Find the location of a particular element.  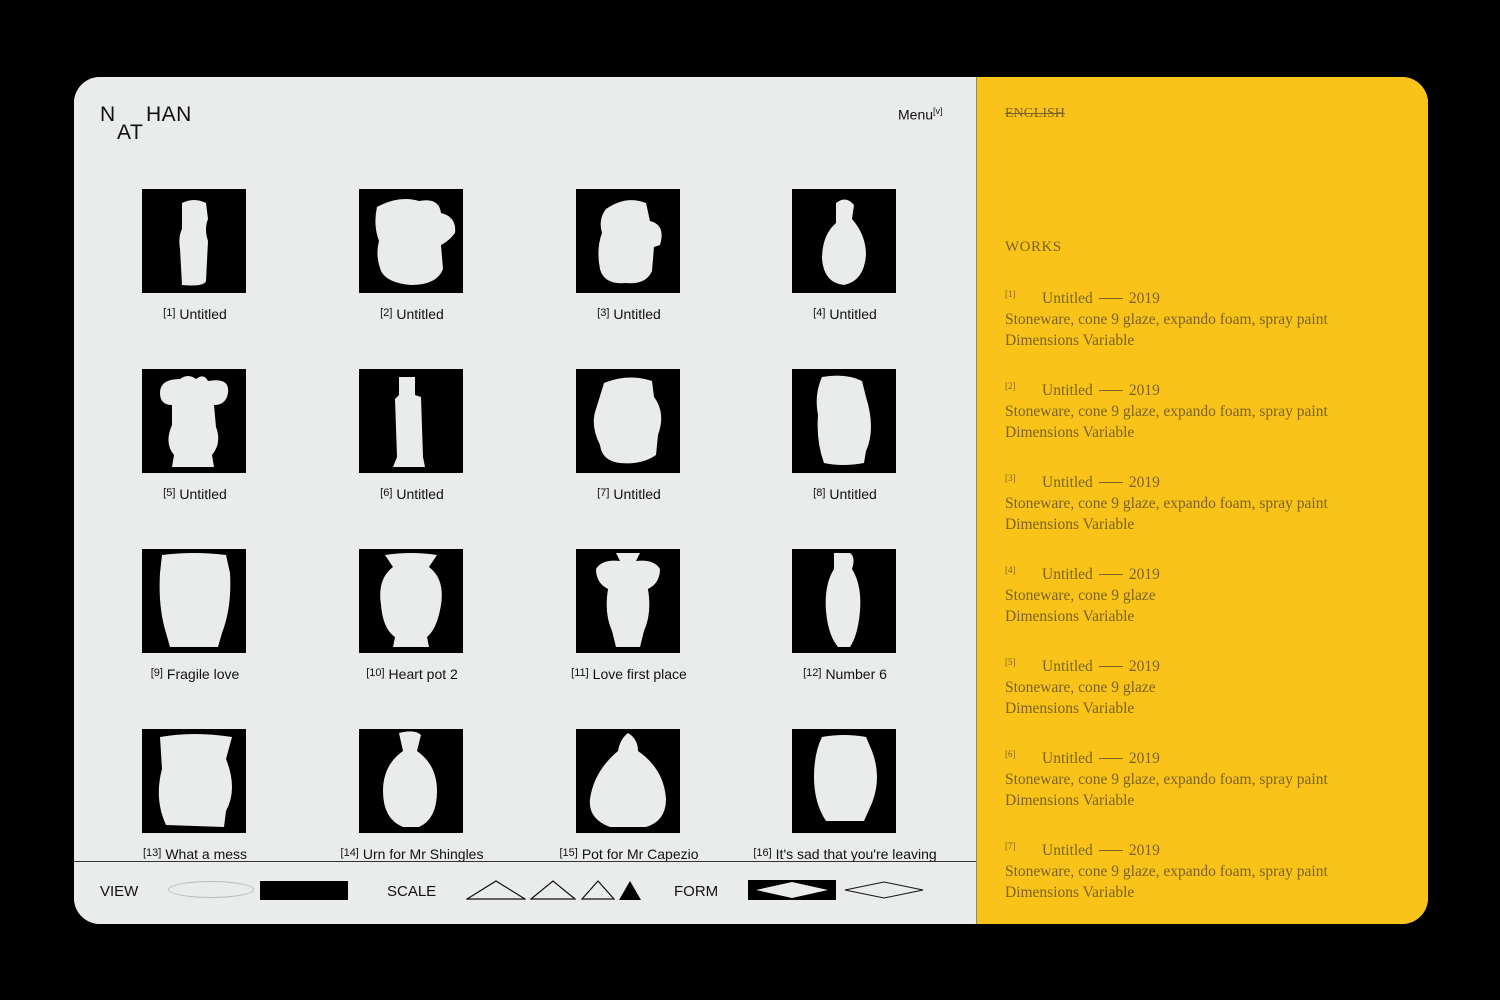

view-oval-button is located at coordinates (211, 889).